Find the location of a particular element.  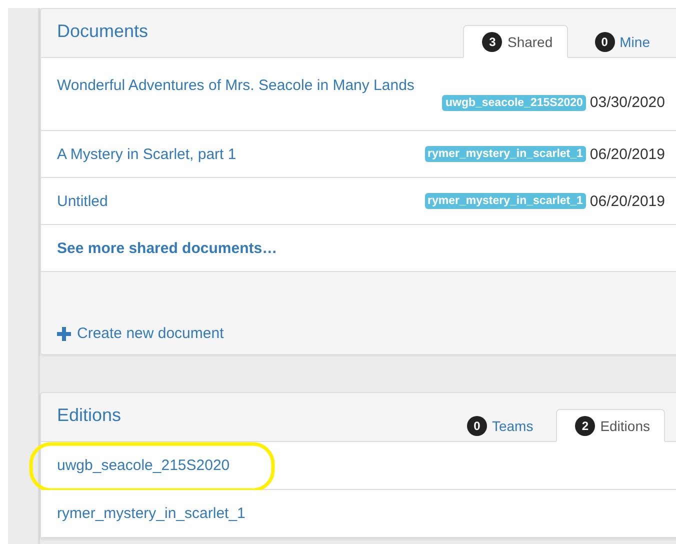

edition-link: rymer_mystery_in_scarlet_1 is located at coordinates (151, 513).